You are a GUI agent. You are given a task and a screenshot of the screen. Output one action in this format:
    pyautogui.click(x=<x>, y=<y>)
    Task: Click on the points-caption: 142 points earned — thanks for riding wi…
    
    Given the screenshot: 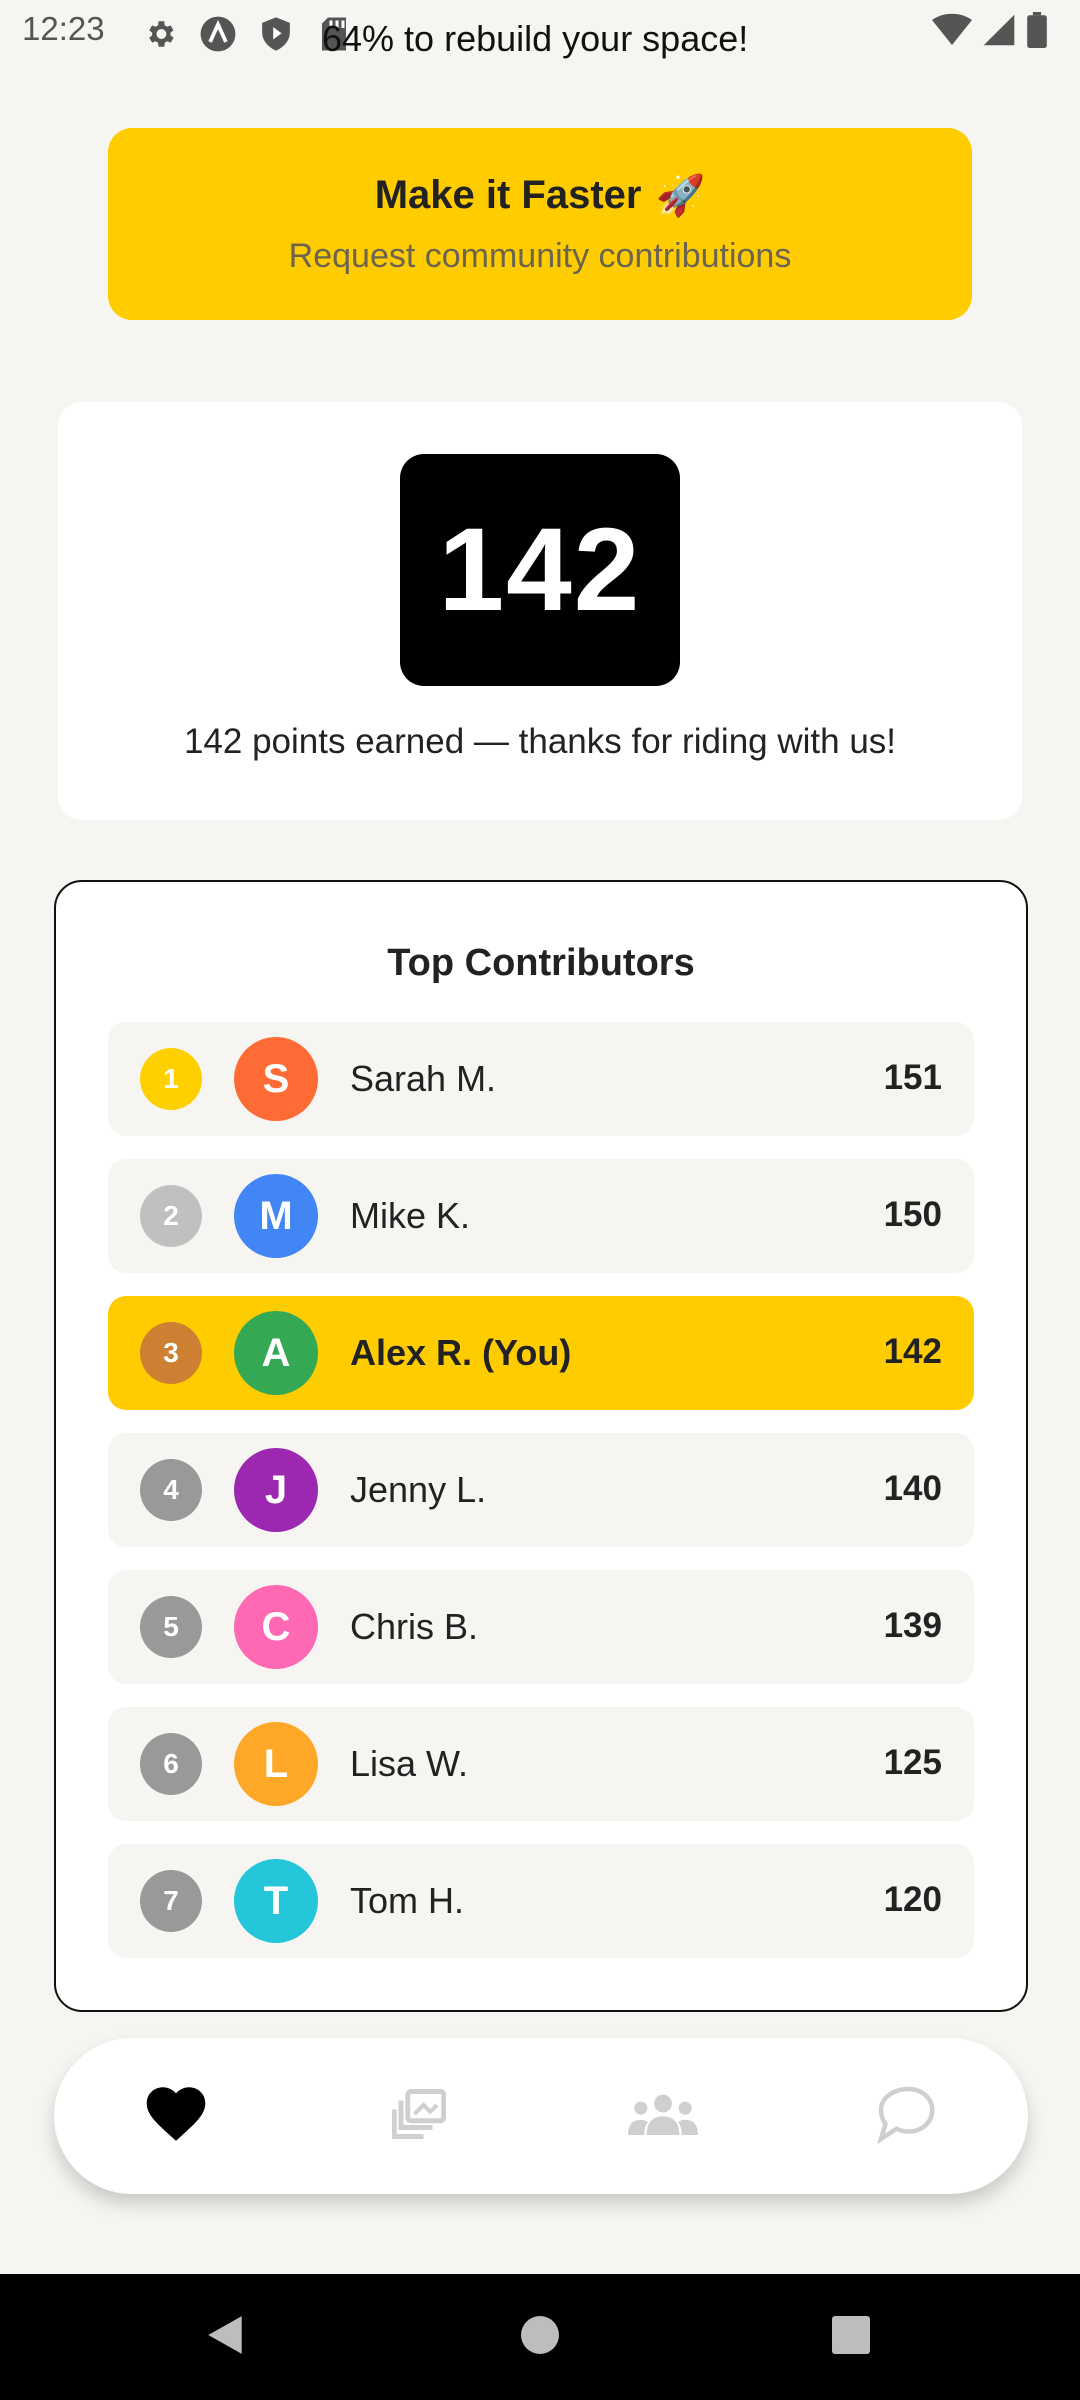 What is the action you would take?
    pyautogui.click(x=540, y=741)
    